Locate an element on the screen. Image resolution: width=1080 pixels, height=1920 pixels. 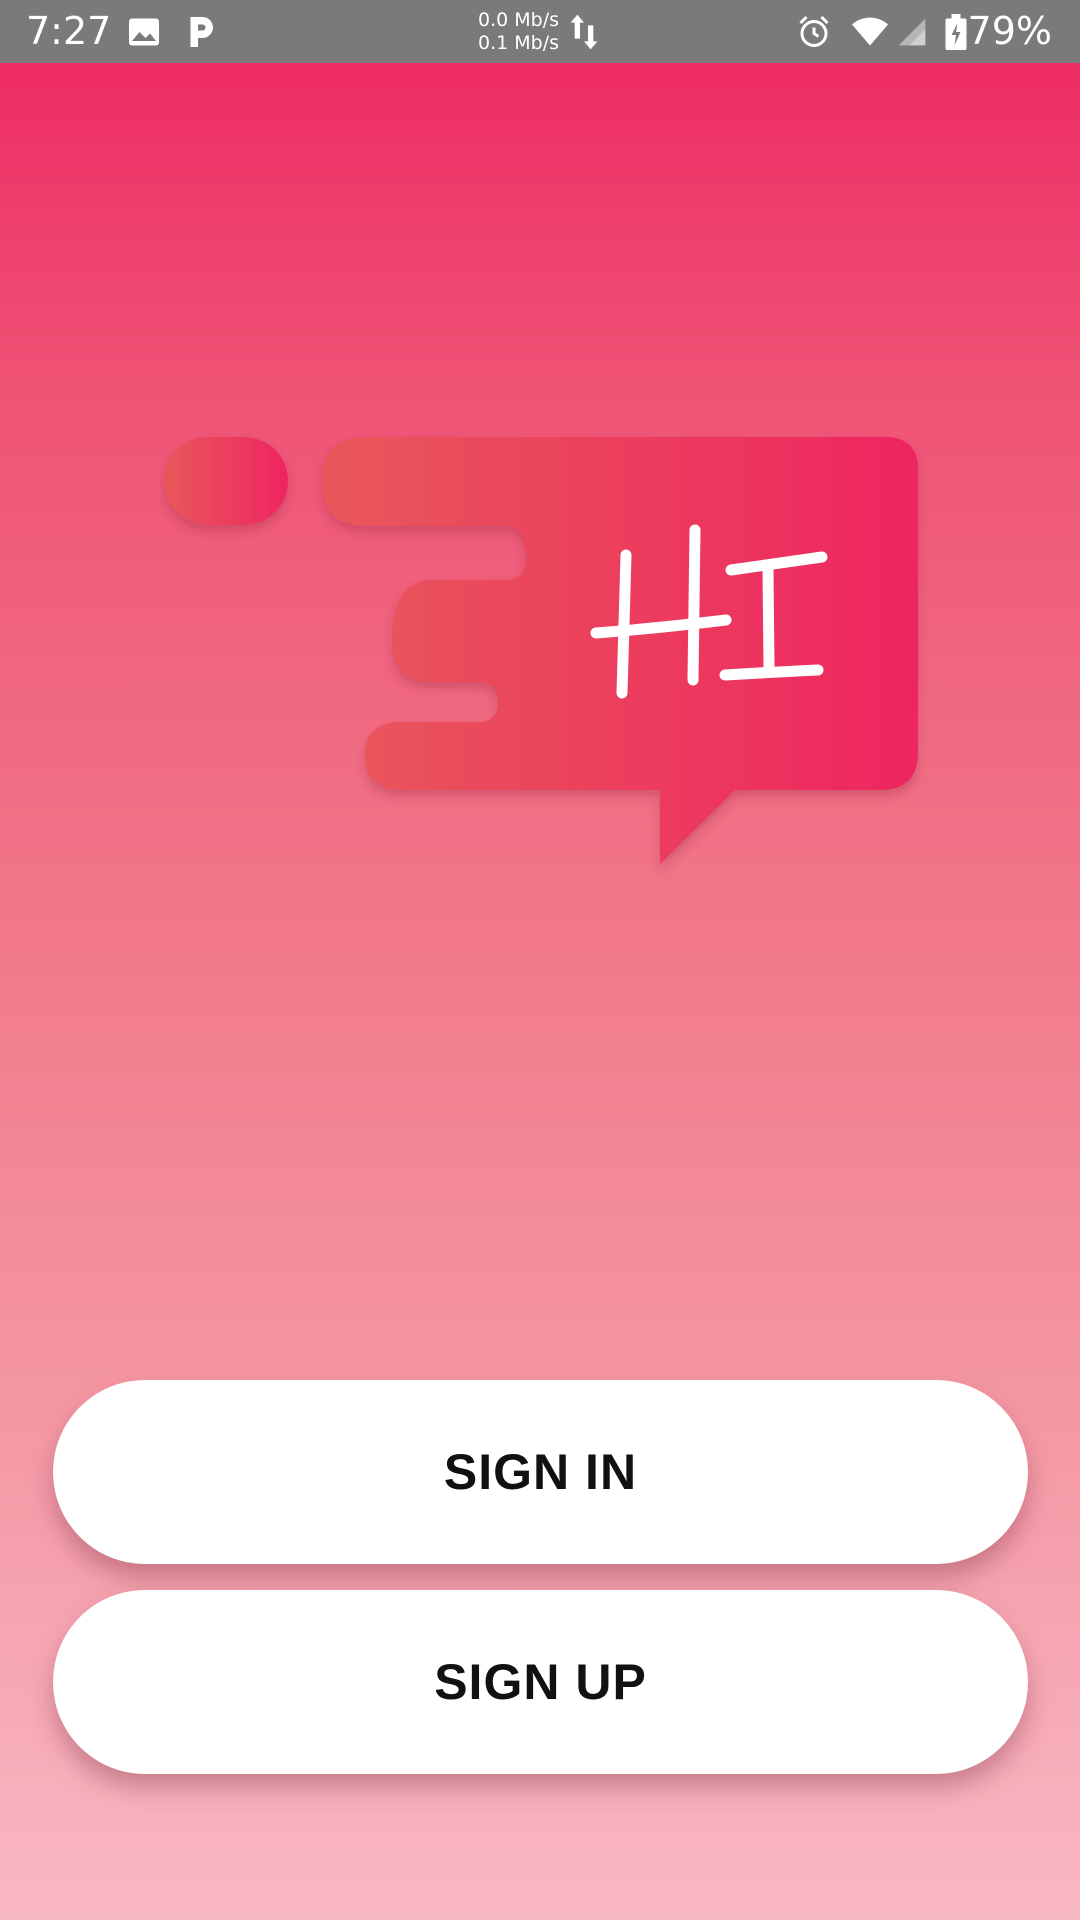
sign-up-label: SIGN UP is located at coordinates (540, 1682).